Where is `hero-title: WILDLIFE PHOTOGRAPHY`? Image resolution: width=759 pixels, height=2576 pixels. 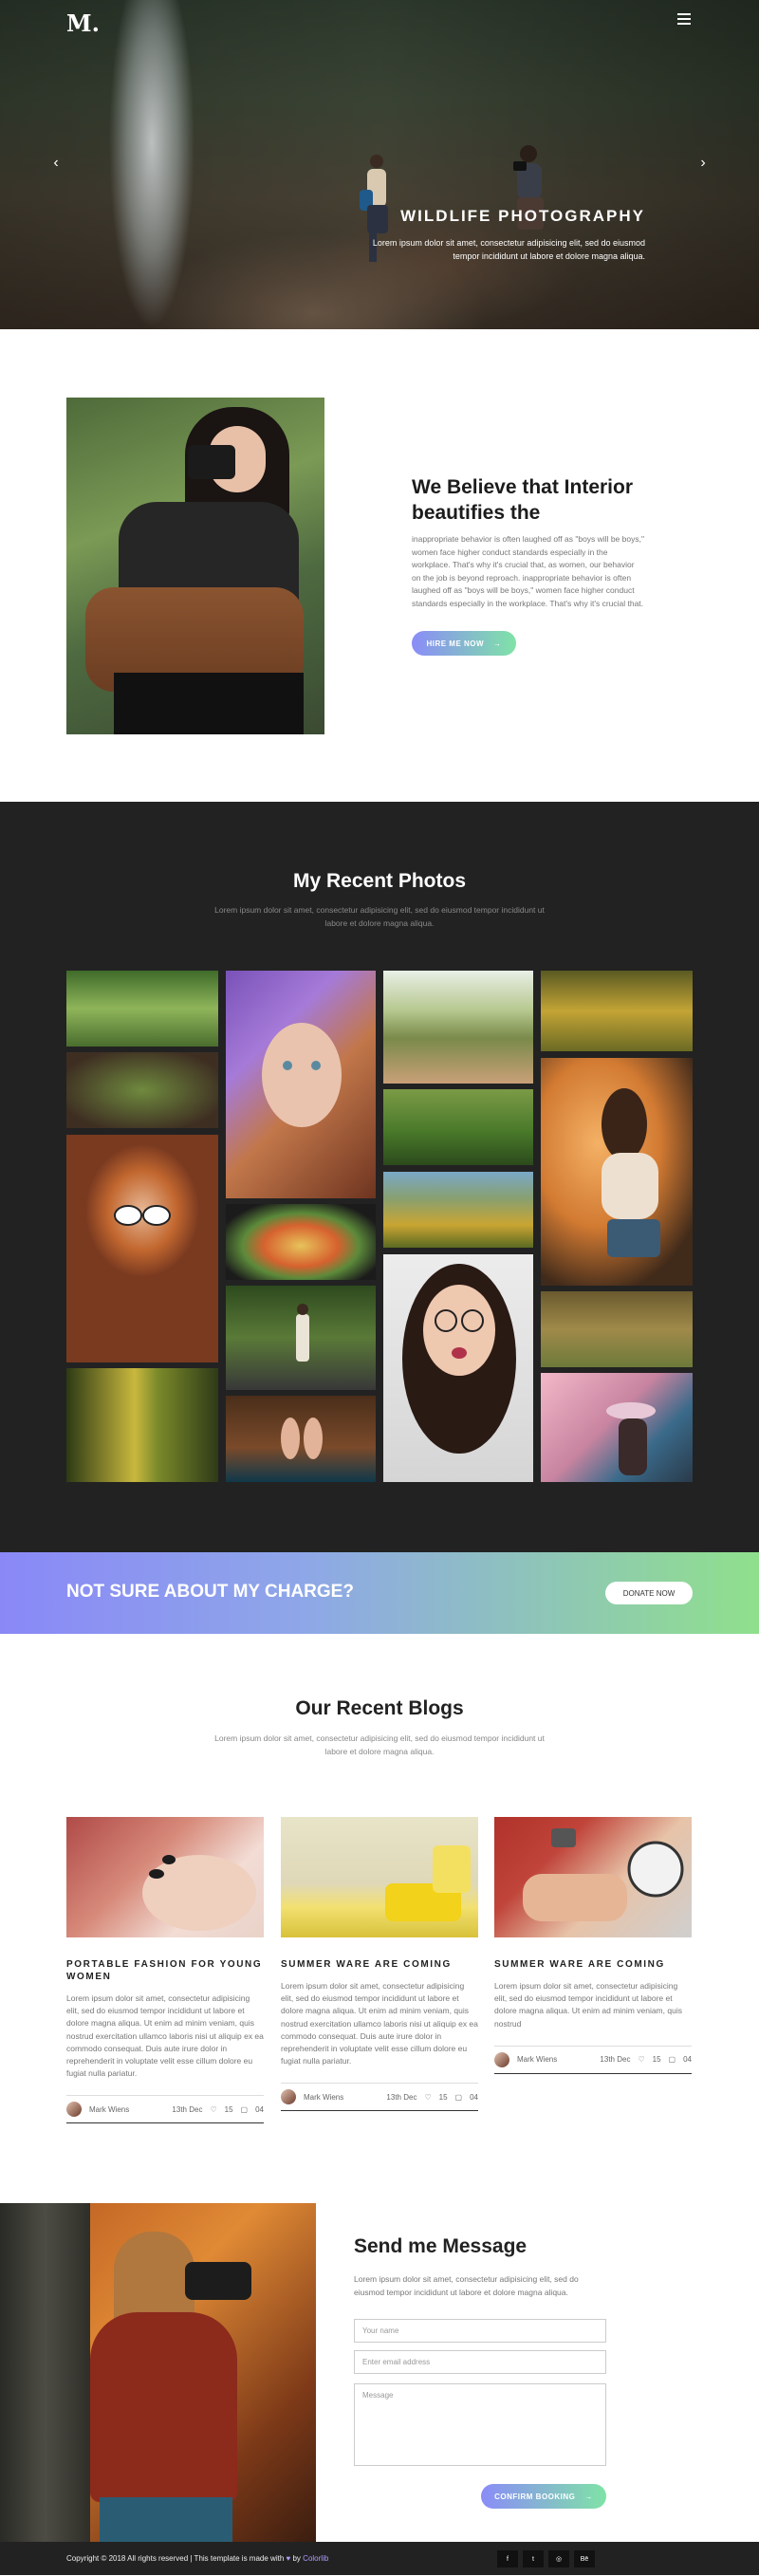
hero-title: WILDLIFE PHOTOGRAPHY is located at coordinates (523, 216).